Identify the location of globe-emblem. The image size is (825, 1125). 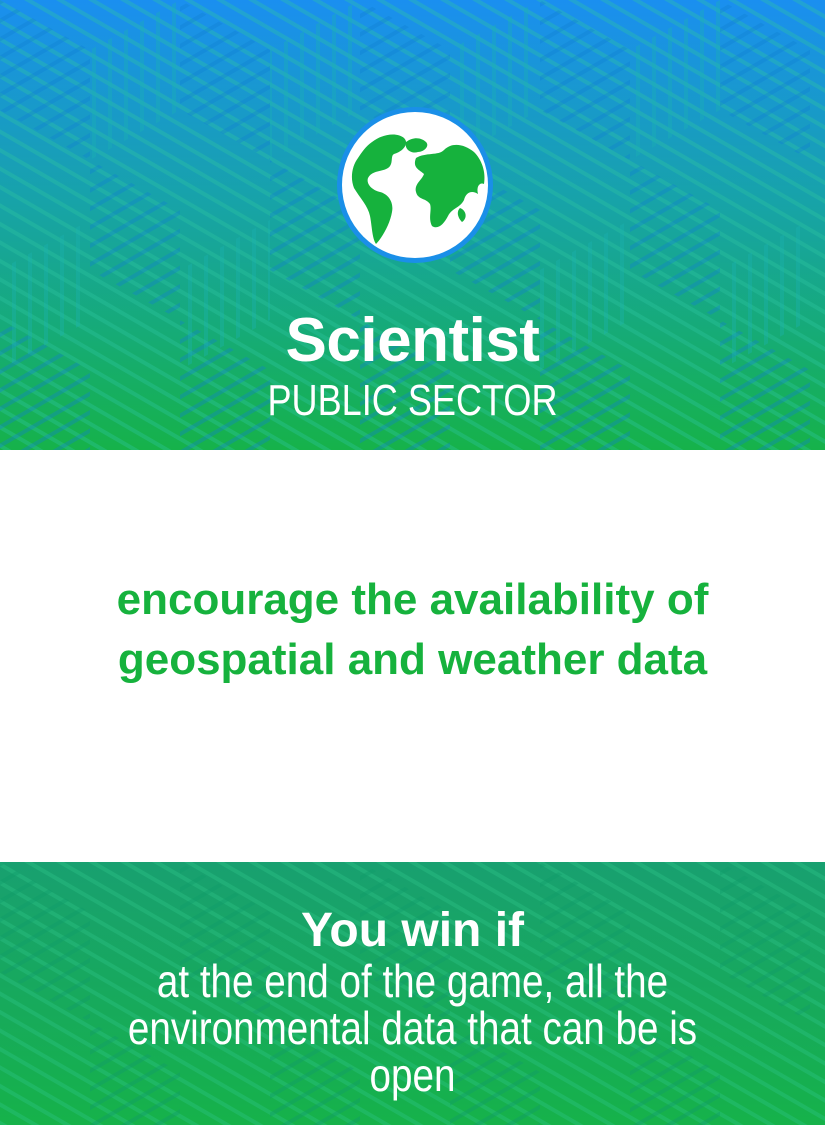
(415, 185).